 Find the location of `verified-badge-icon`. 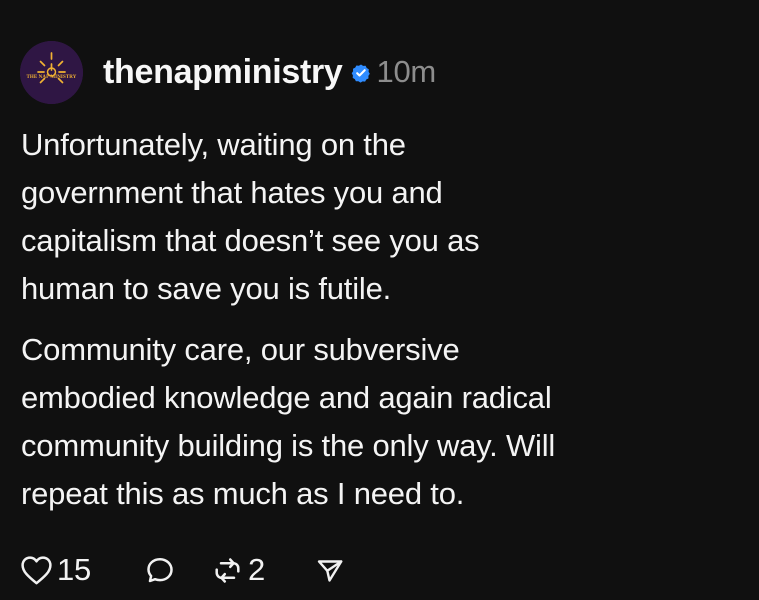

verified-badge-icon is located at coordinates (360, 73).